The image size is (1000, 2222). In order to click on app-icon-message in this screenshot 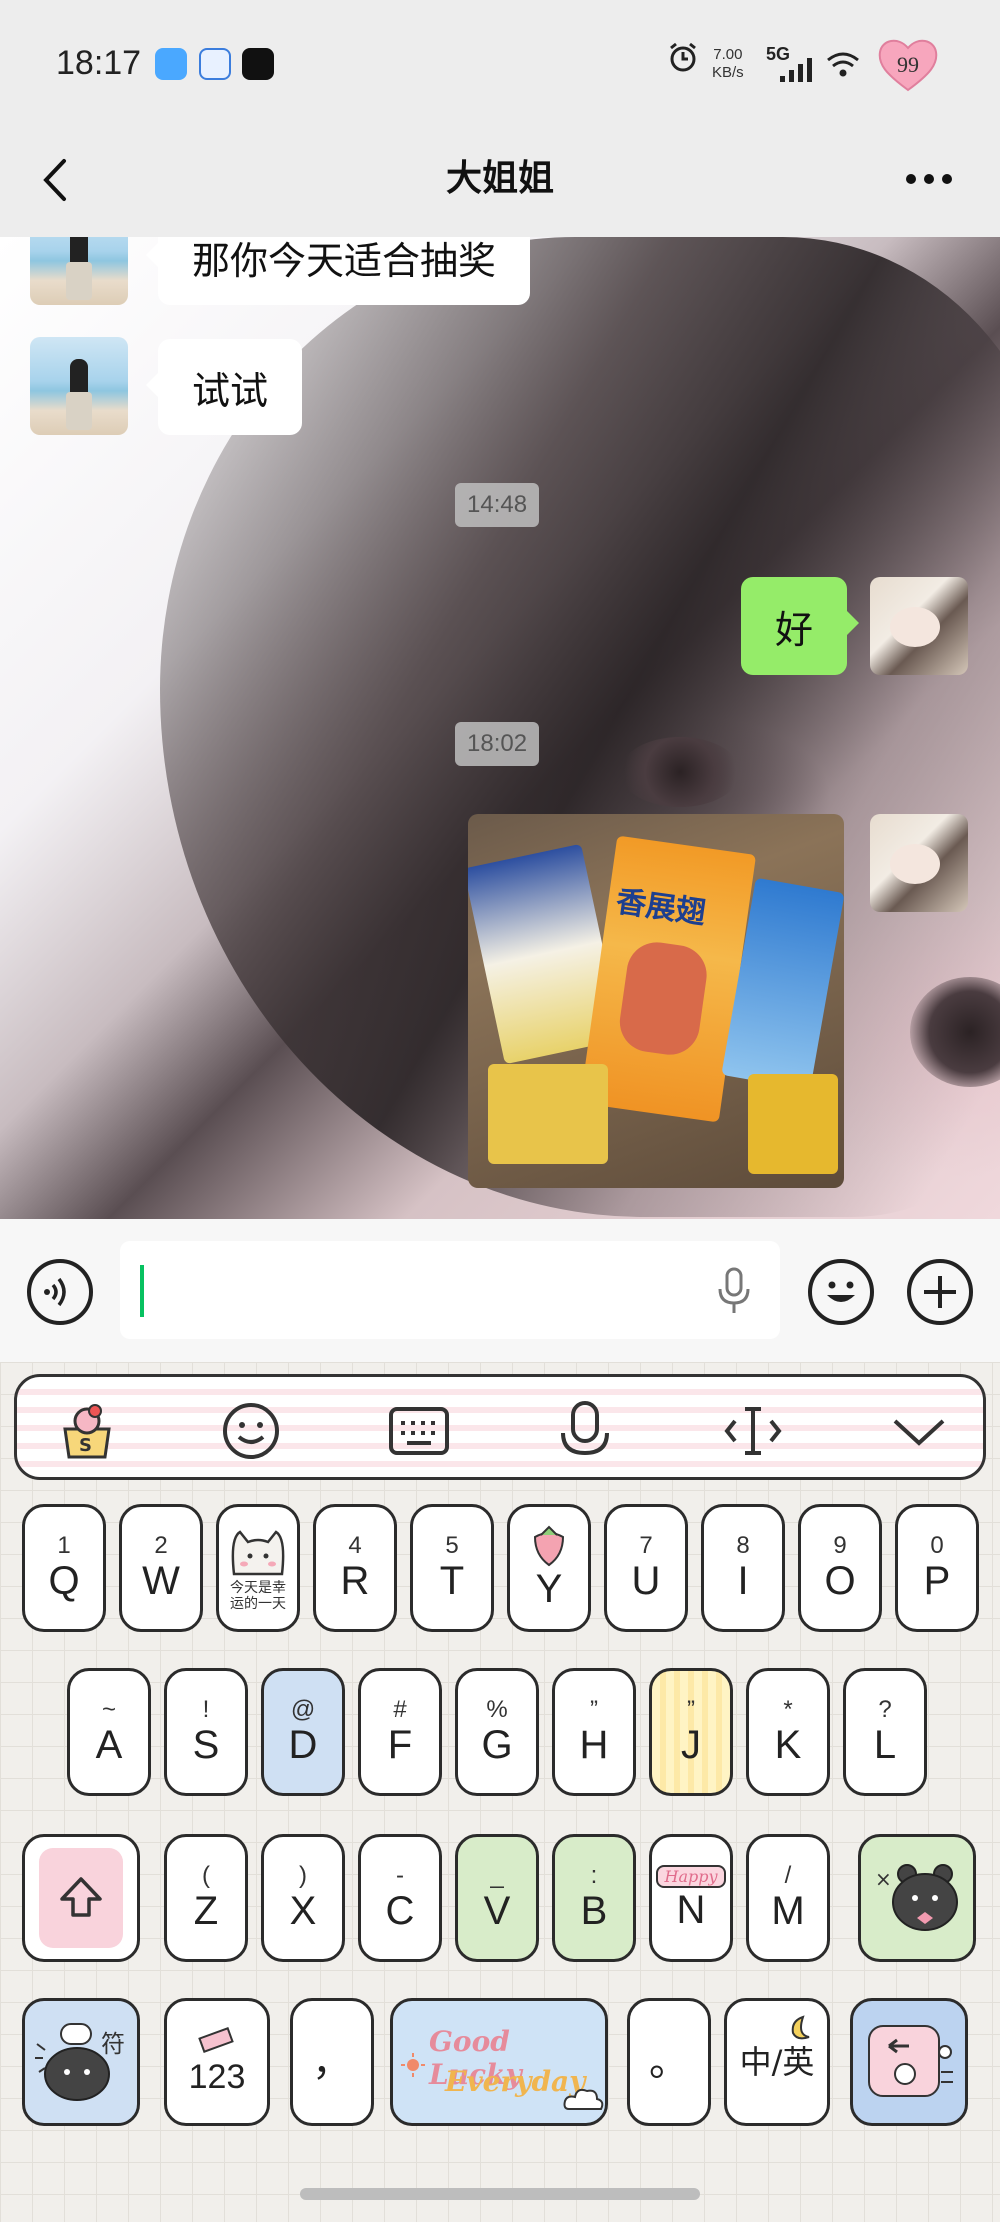, I will do `click(215, 64)`.